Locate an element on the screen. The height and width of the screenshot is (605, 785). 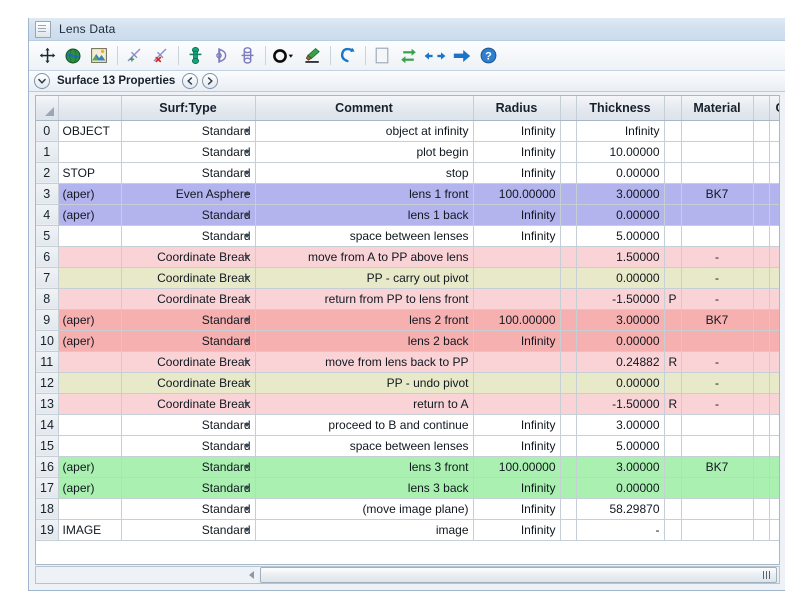
thickness-cell: 3.00000 is located at coordinates (620, 320).